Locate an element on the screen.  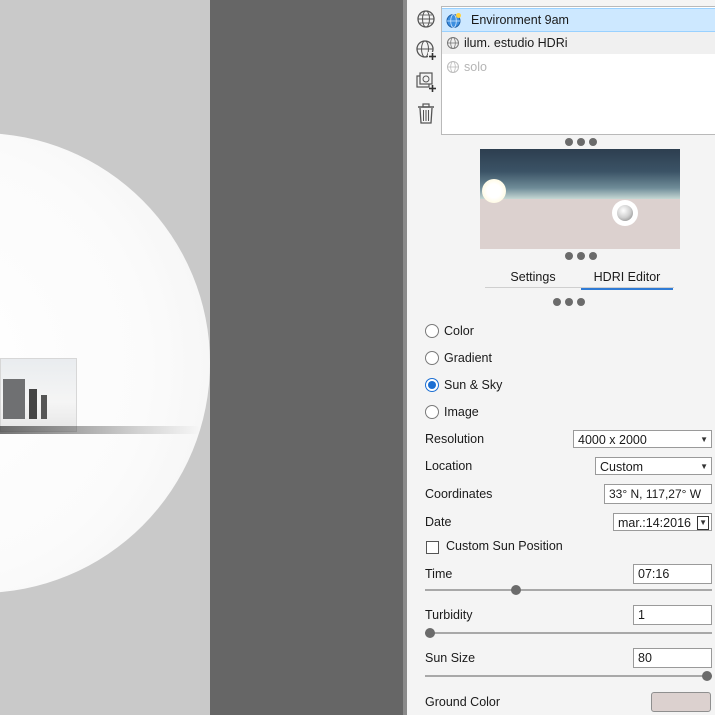
hdri-preview is located at coordinates (580, 199).